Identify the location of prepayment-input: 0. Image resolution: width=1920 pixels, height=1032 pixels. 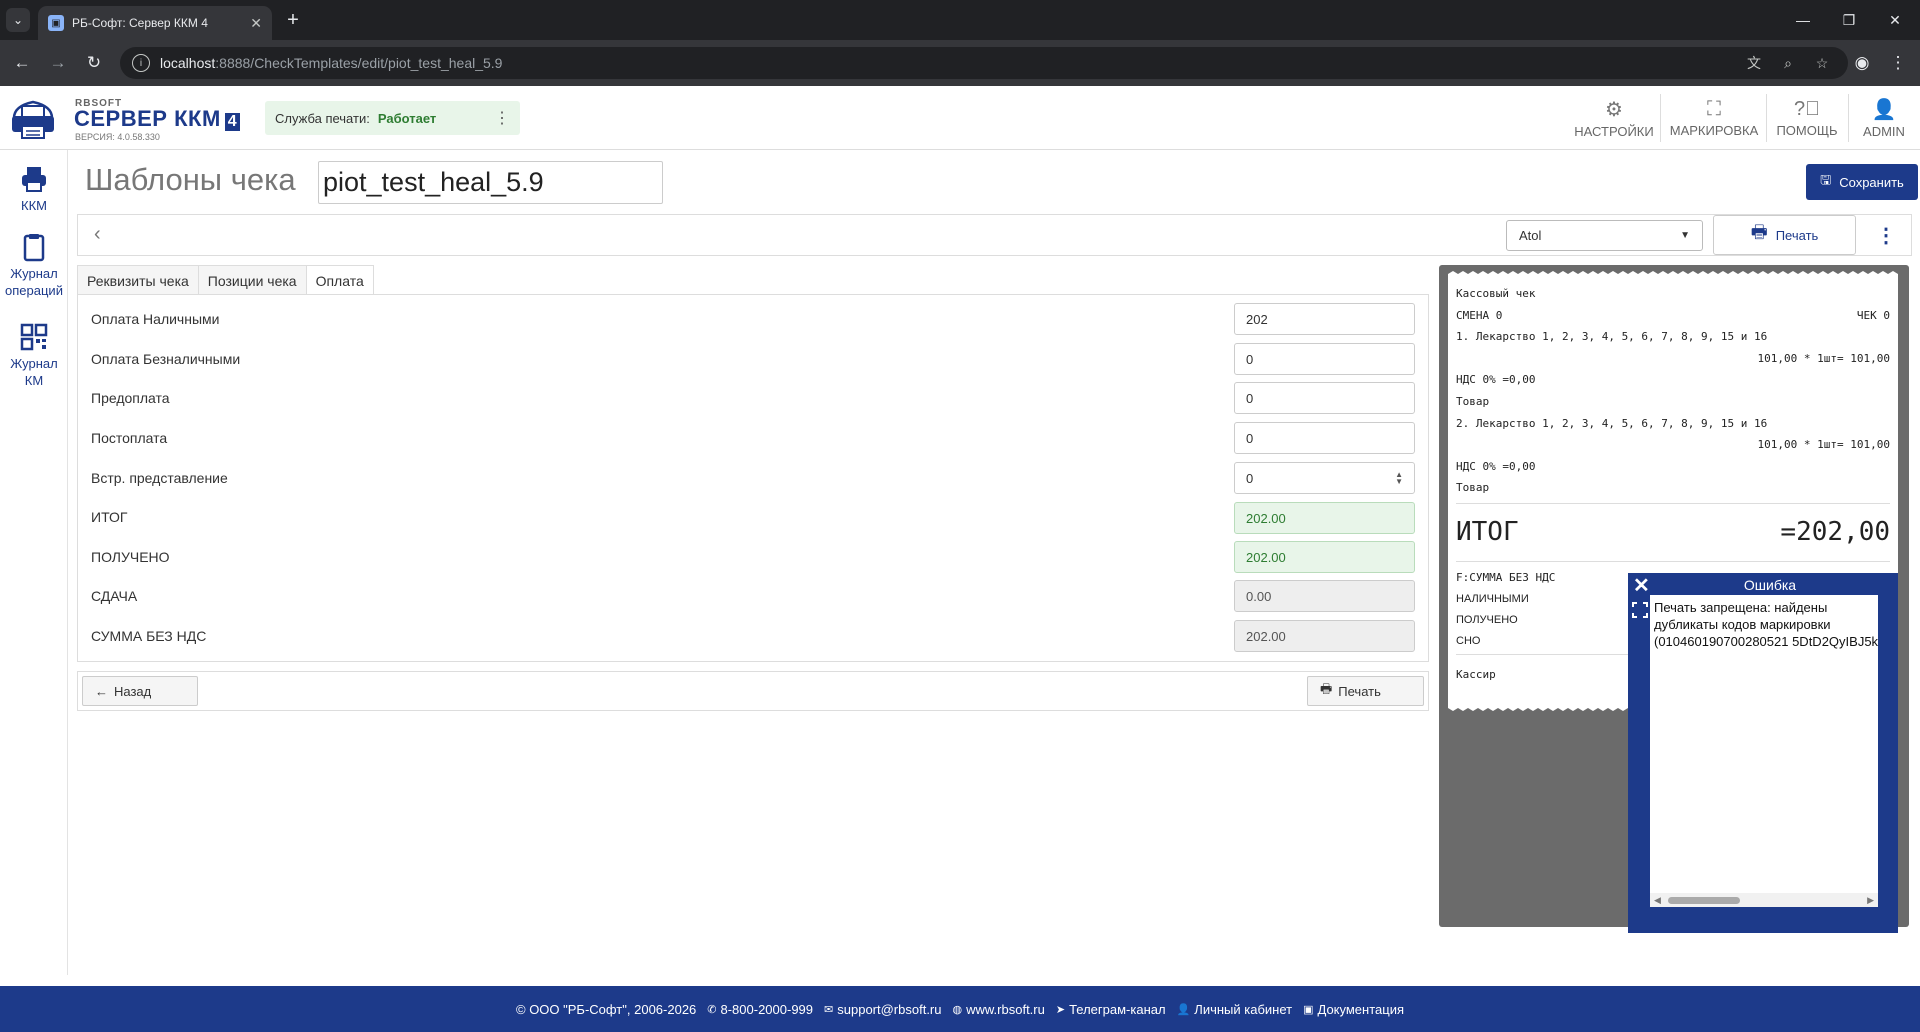
(1324, 398).